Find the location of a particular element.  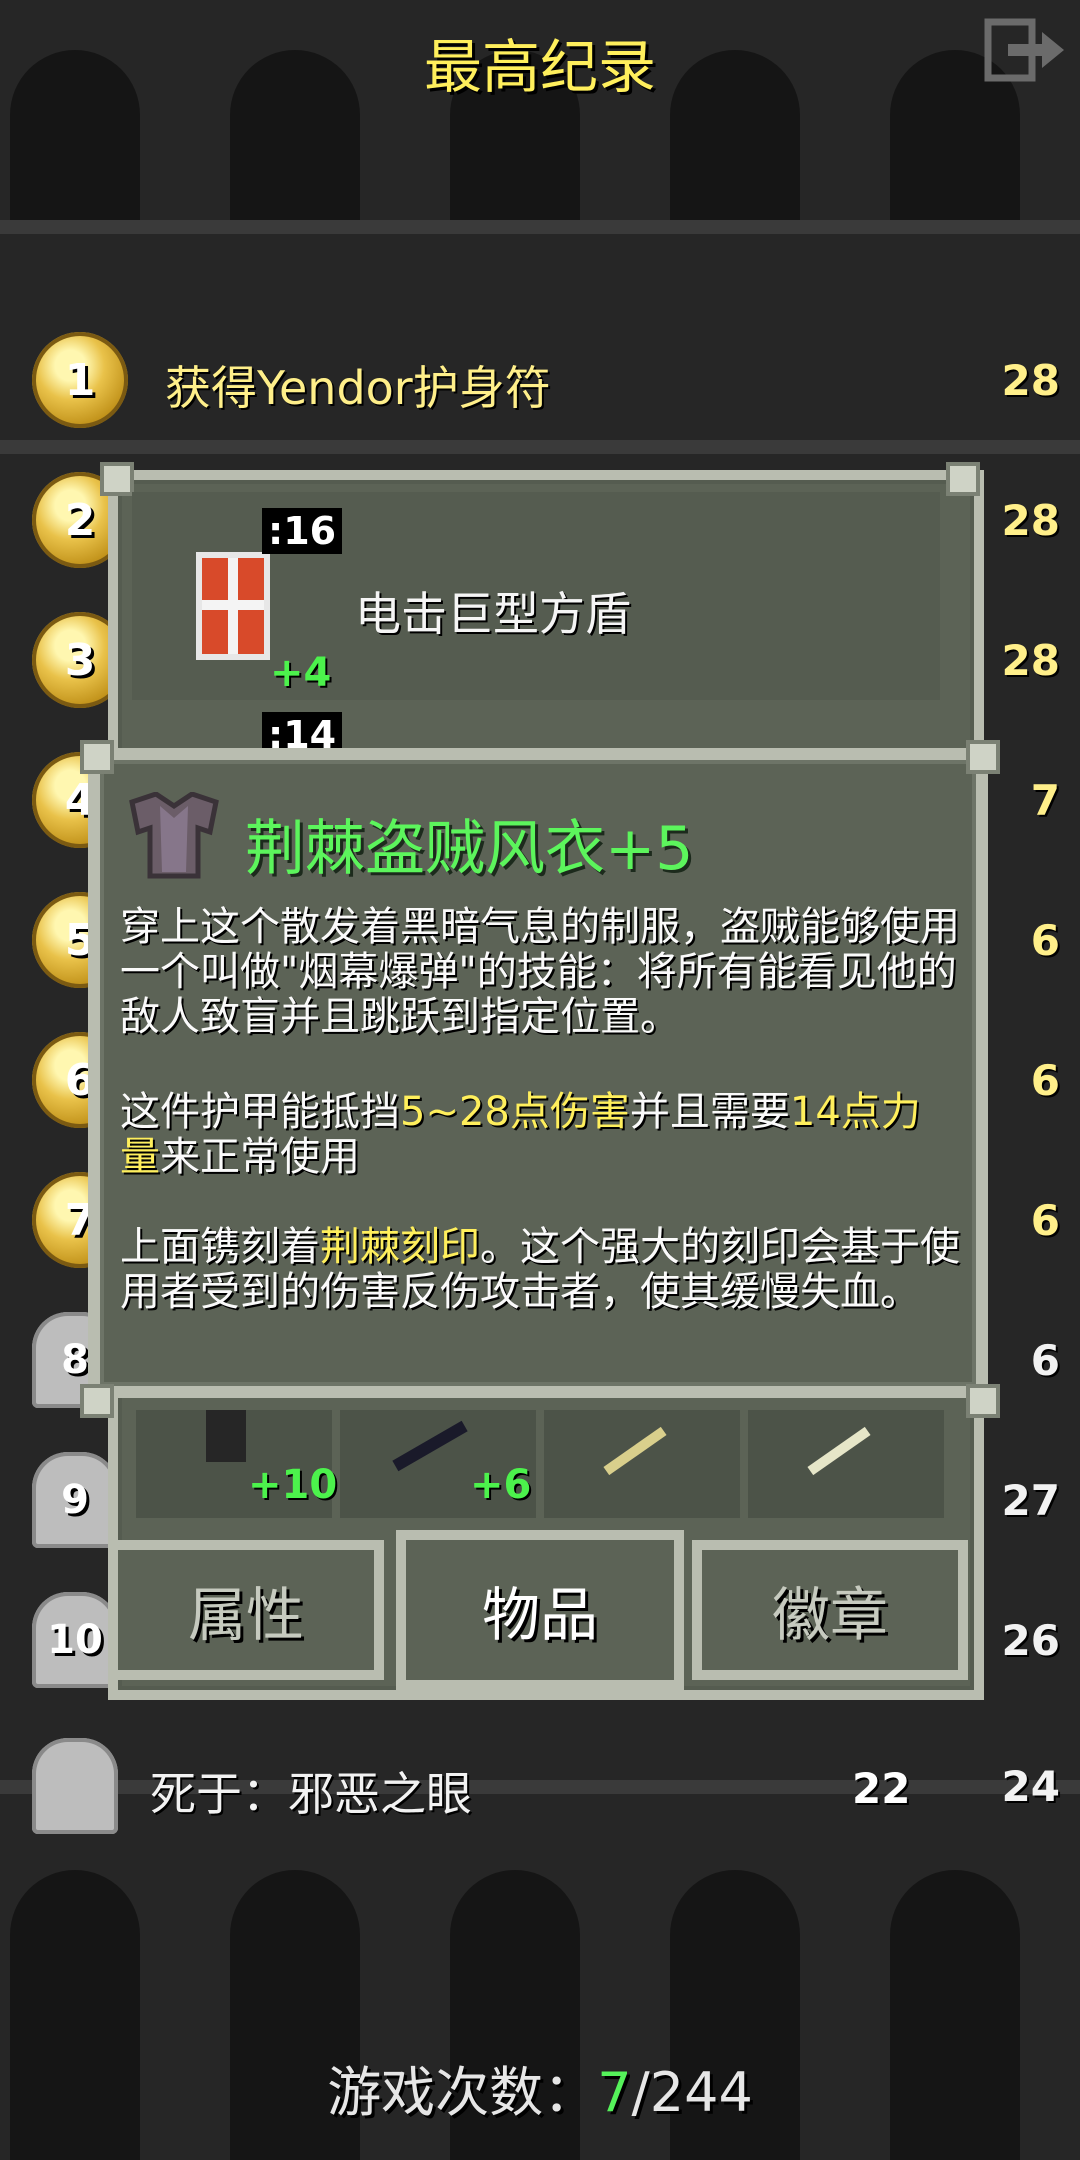

record-level: 24 is located at coordinates (1030, 1786).